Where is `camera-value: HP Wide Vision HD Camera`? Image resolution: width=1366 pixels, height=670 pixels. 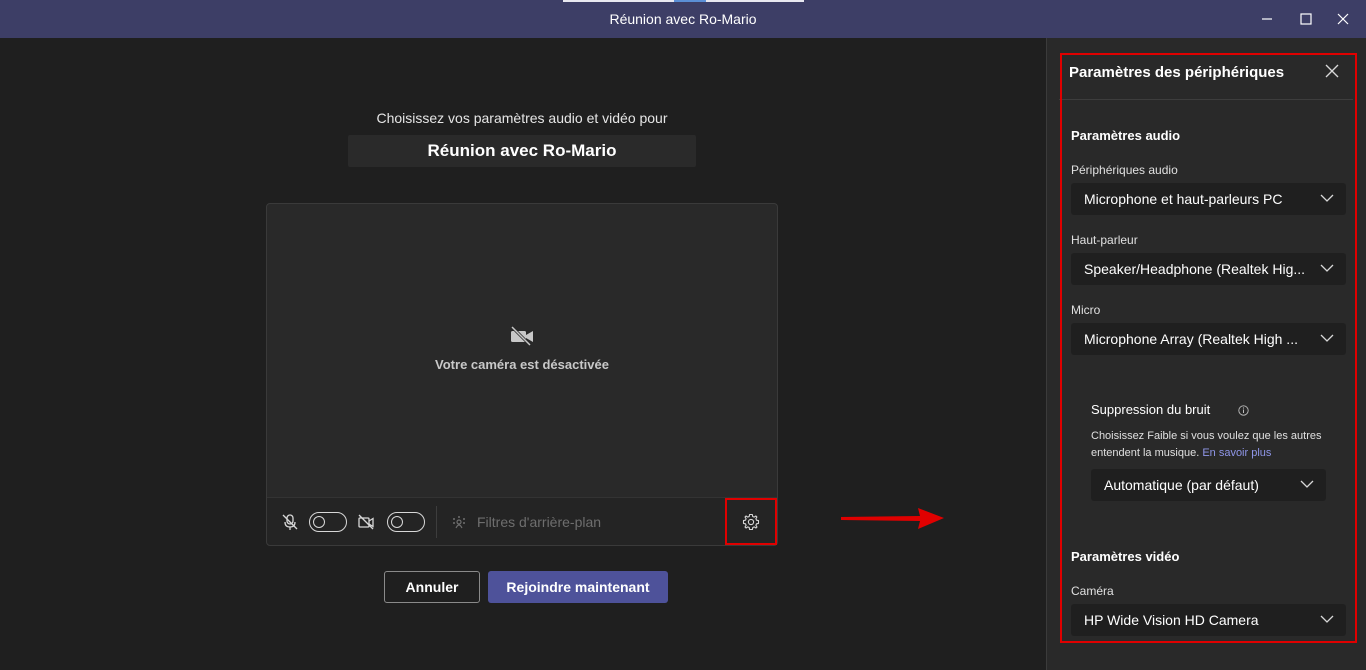 camera-value: HP Wide Vision HD Camera is located at coordinates (1171, 620).